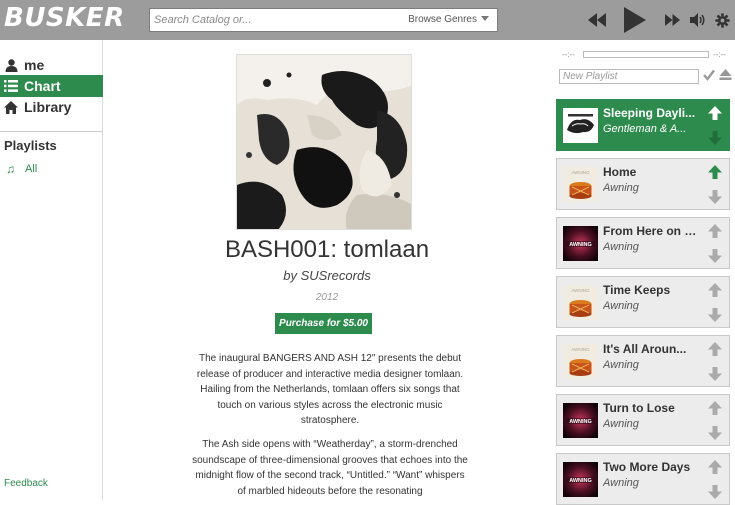 The width and height of the screenshot is (735, 505). I want to click on browse-genres-dropdown: Browse Genres, so click(448, 19).